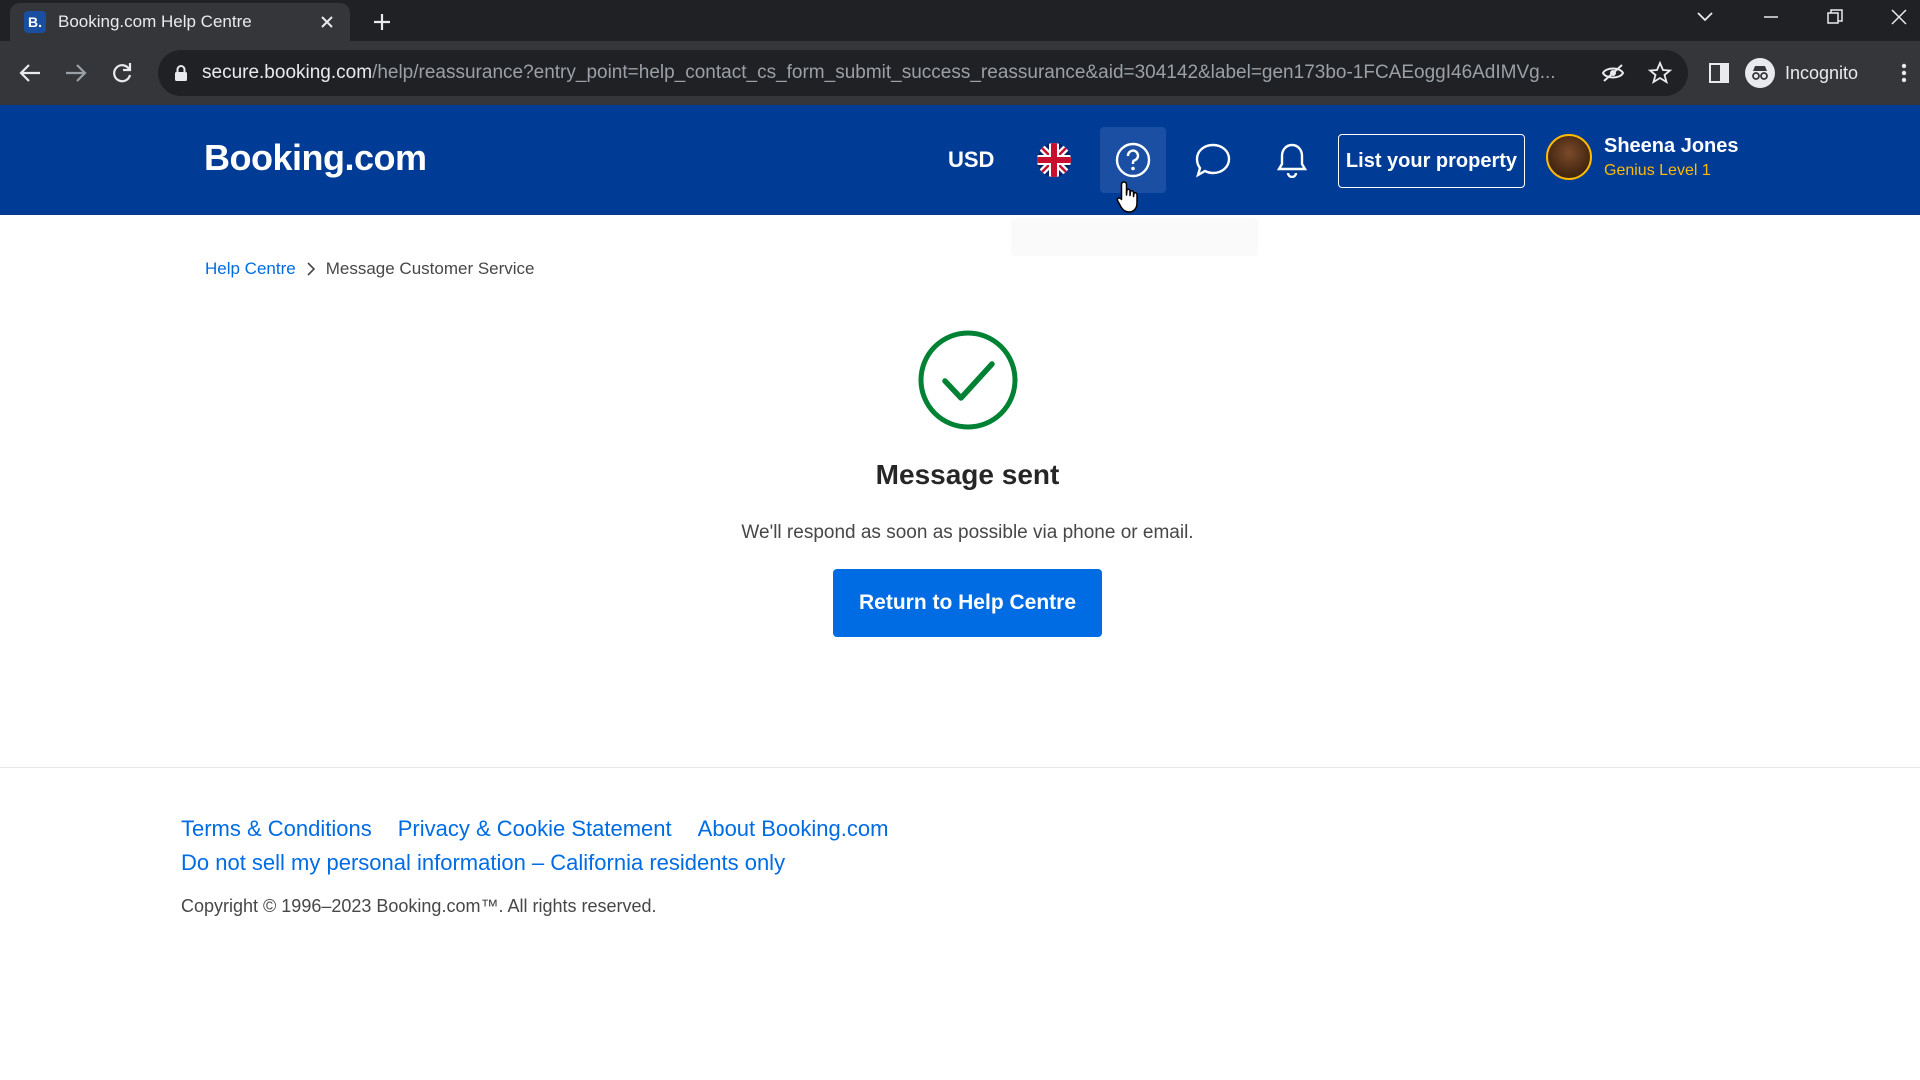 This screenshot has height=1080, width=1920. I want to click on avatar, so click(1569, 157).